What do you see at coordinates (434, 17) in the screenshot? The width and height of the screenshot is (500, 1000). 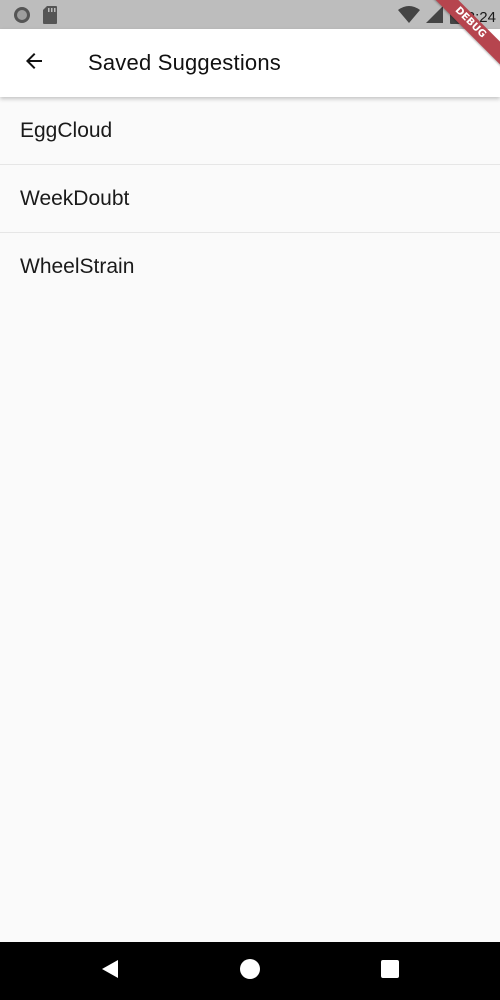 I see `cell-signal-icon` at bounding box center [434, 17].